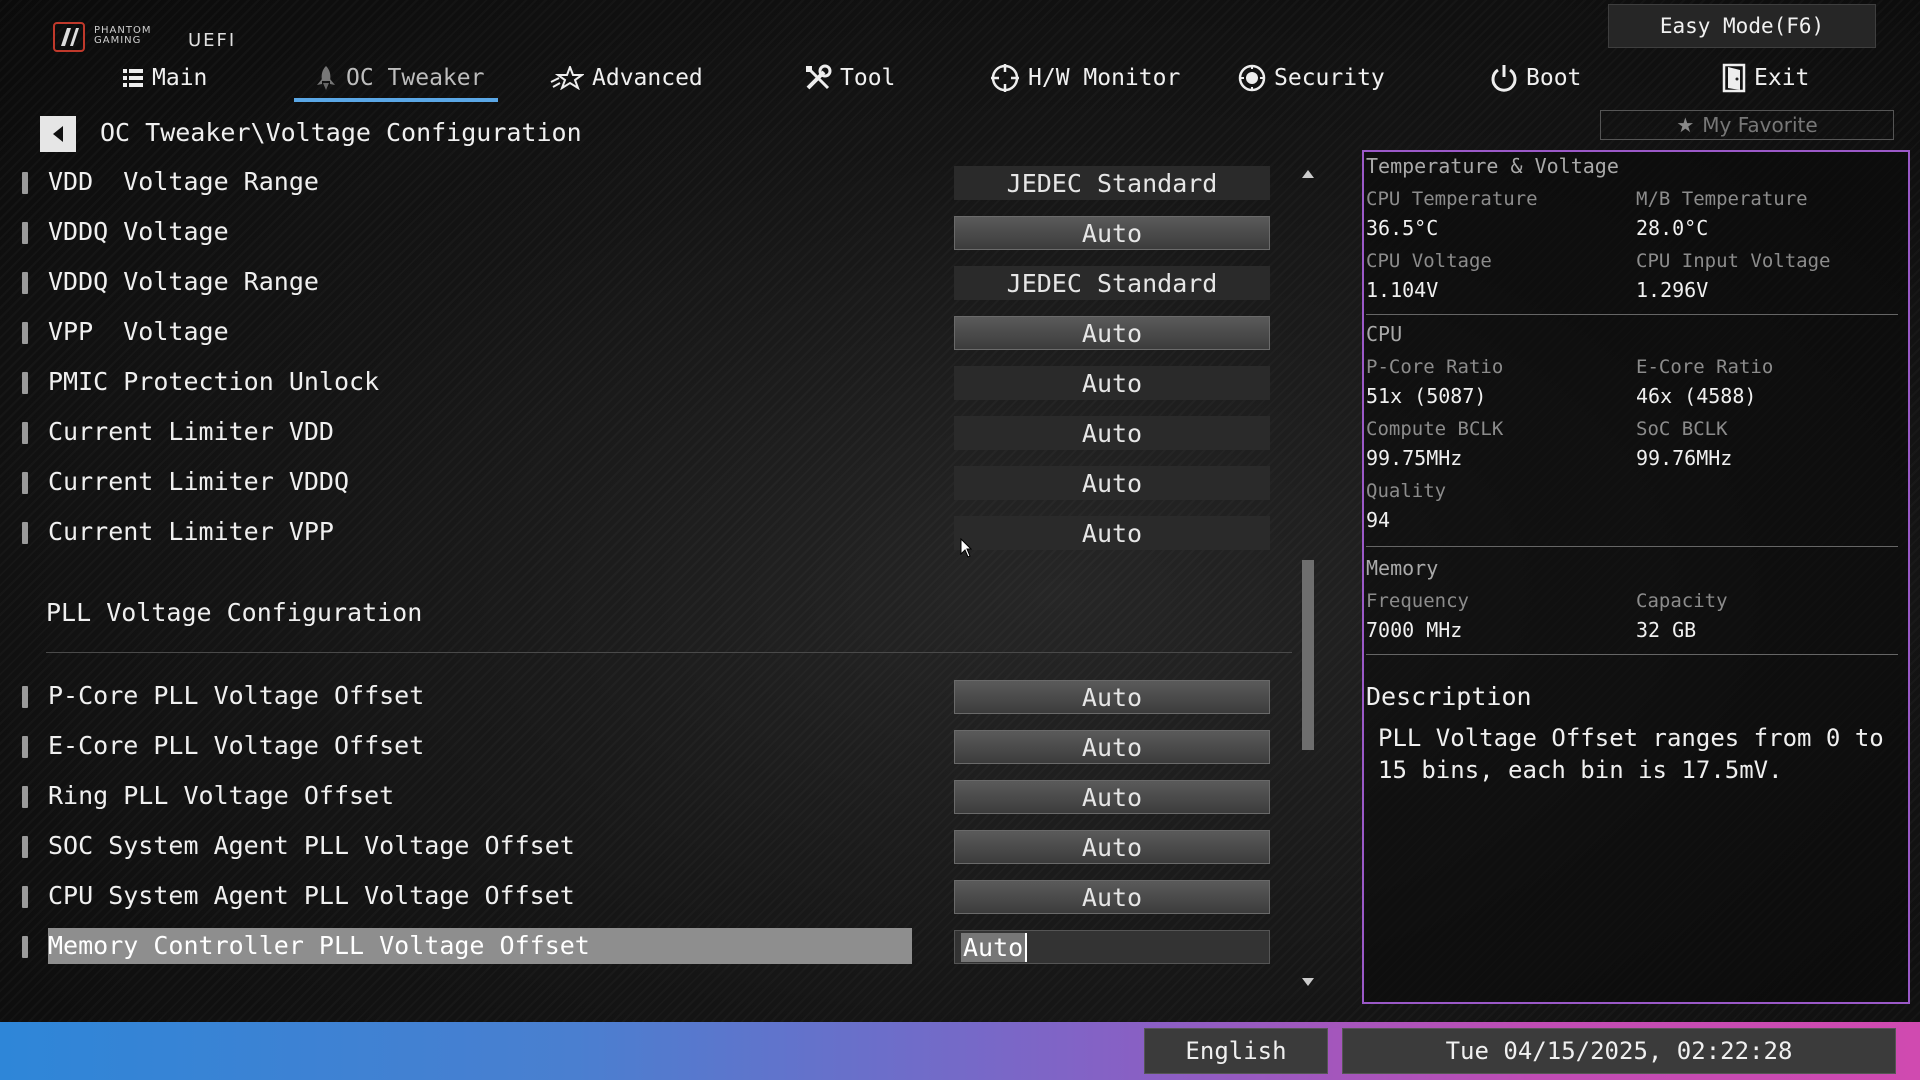  Describe the element at coordinates (819, 77) in the screenshot. I see `tools-icon` at that location.